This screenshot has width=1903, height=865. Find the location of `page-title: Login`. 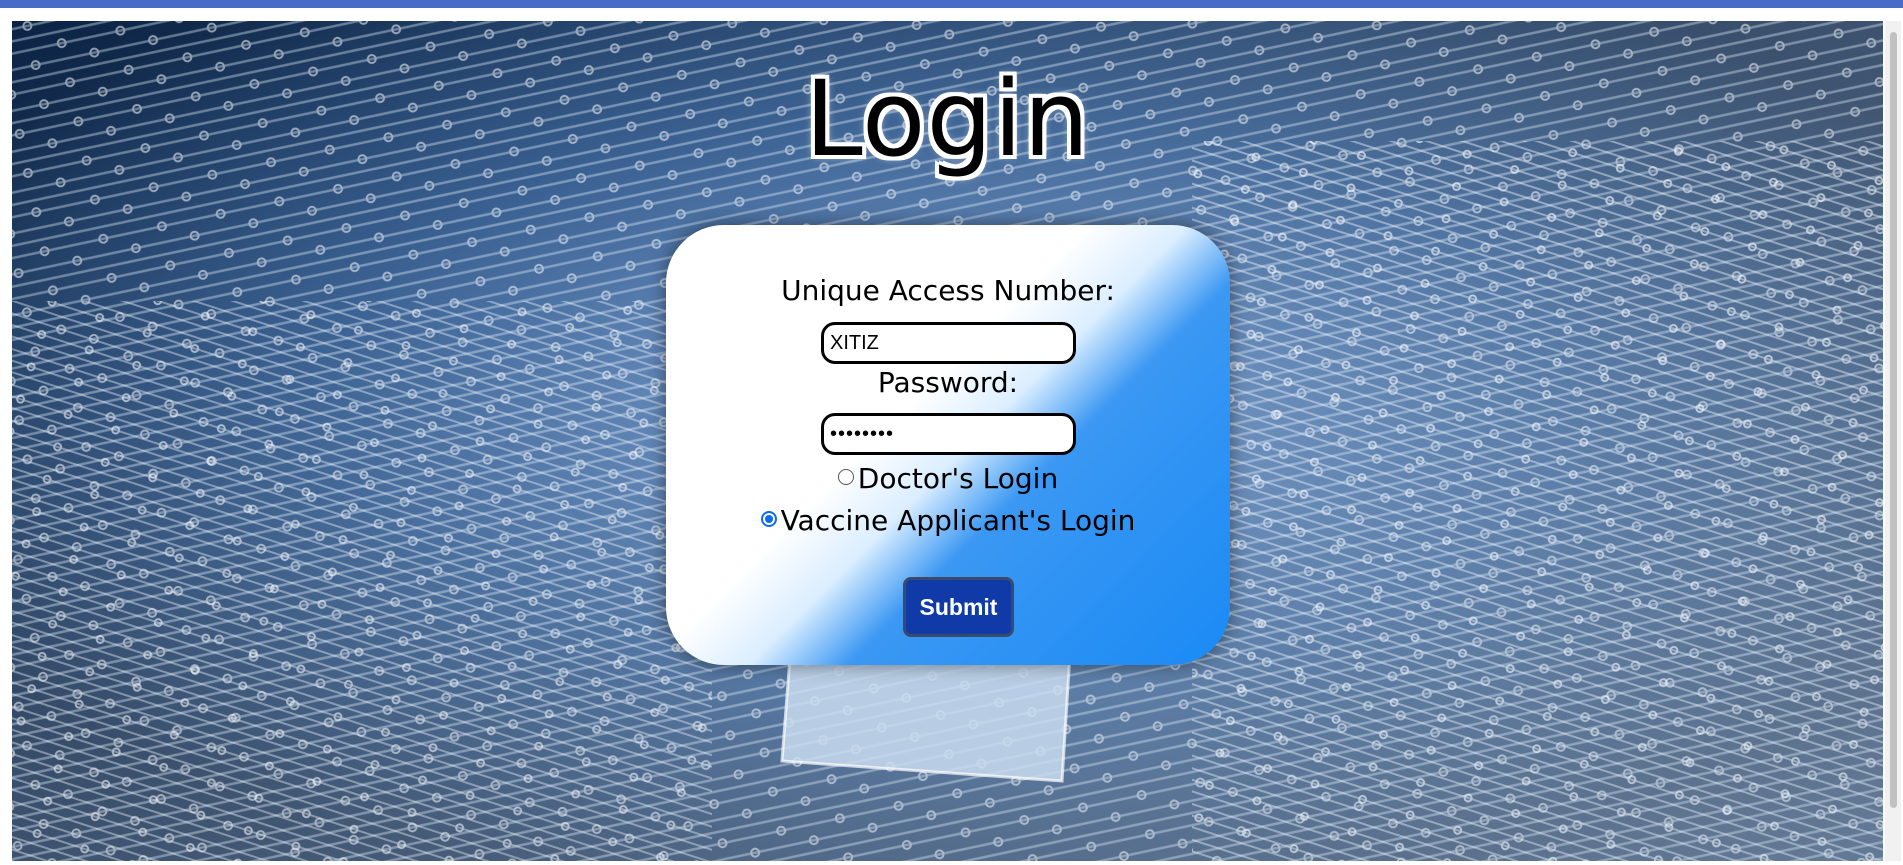

page-title: Login is located at coordinates (947, 119).